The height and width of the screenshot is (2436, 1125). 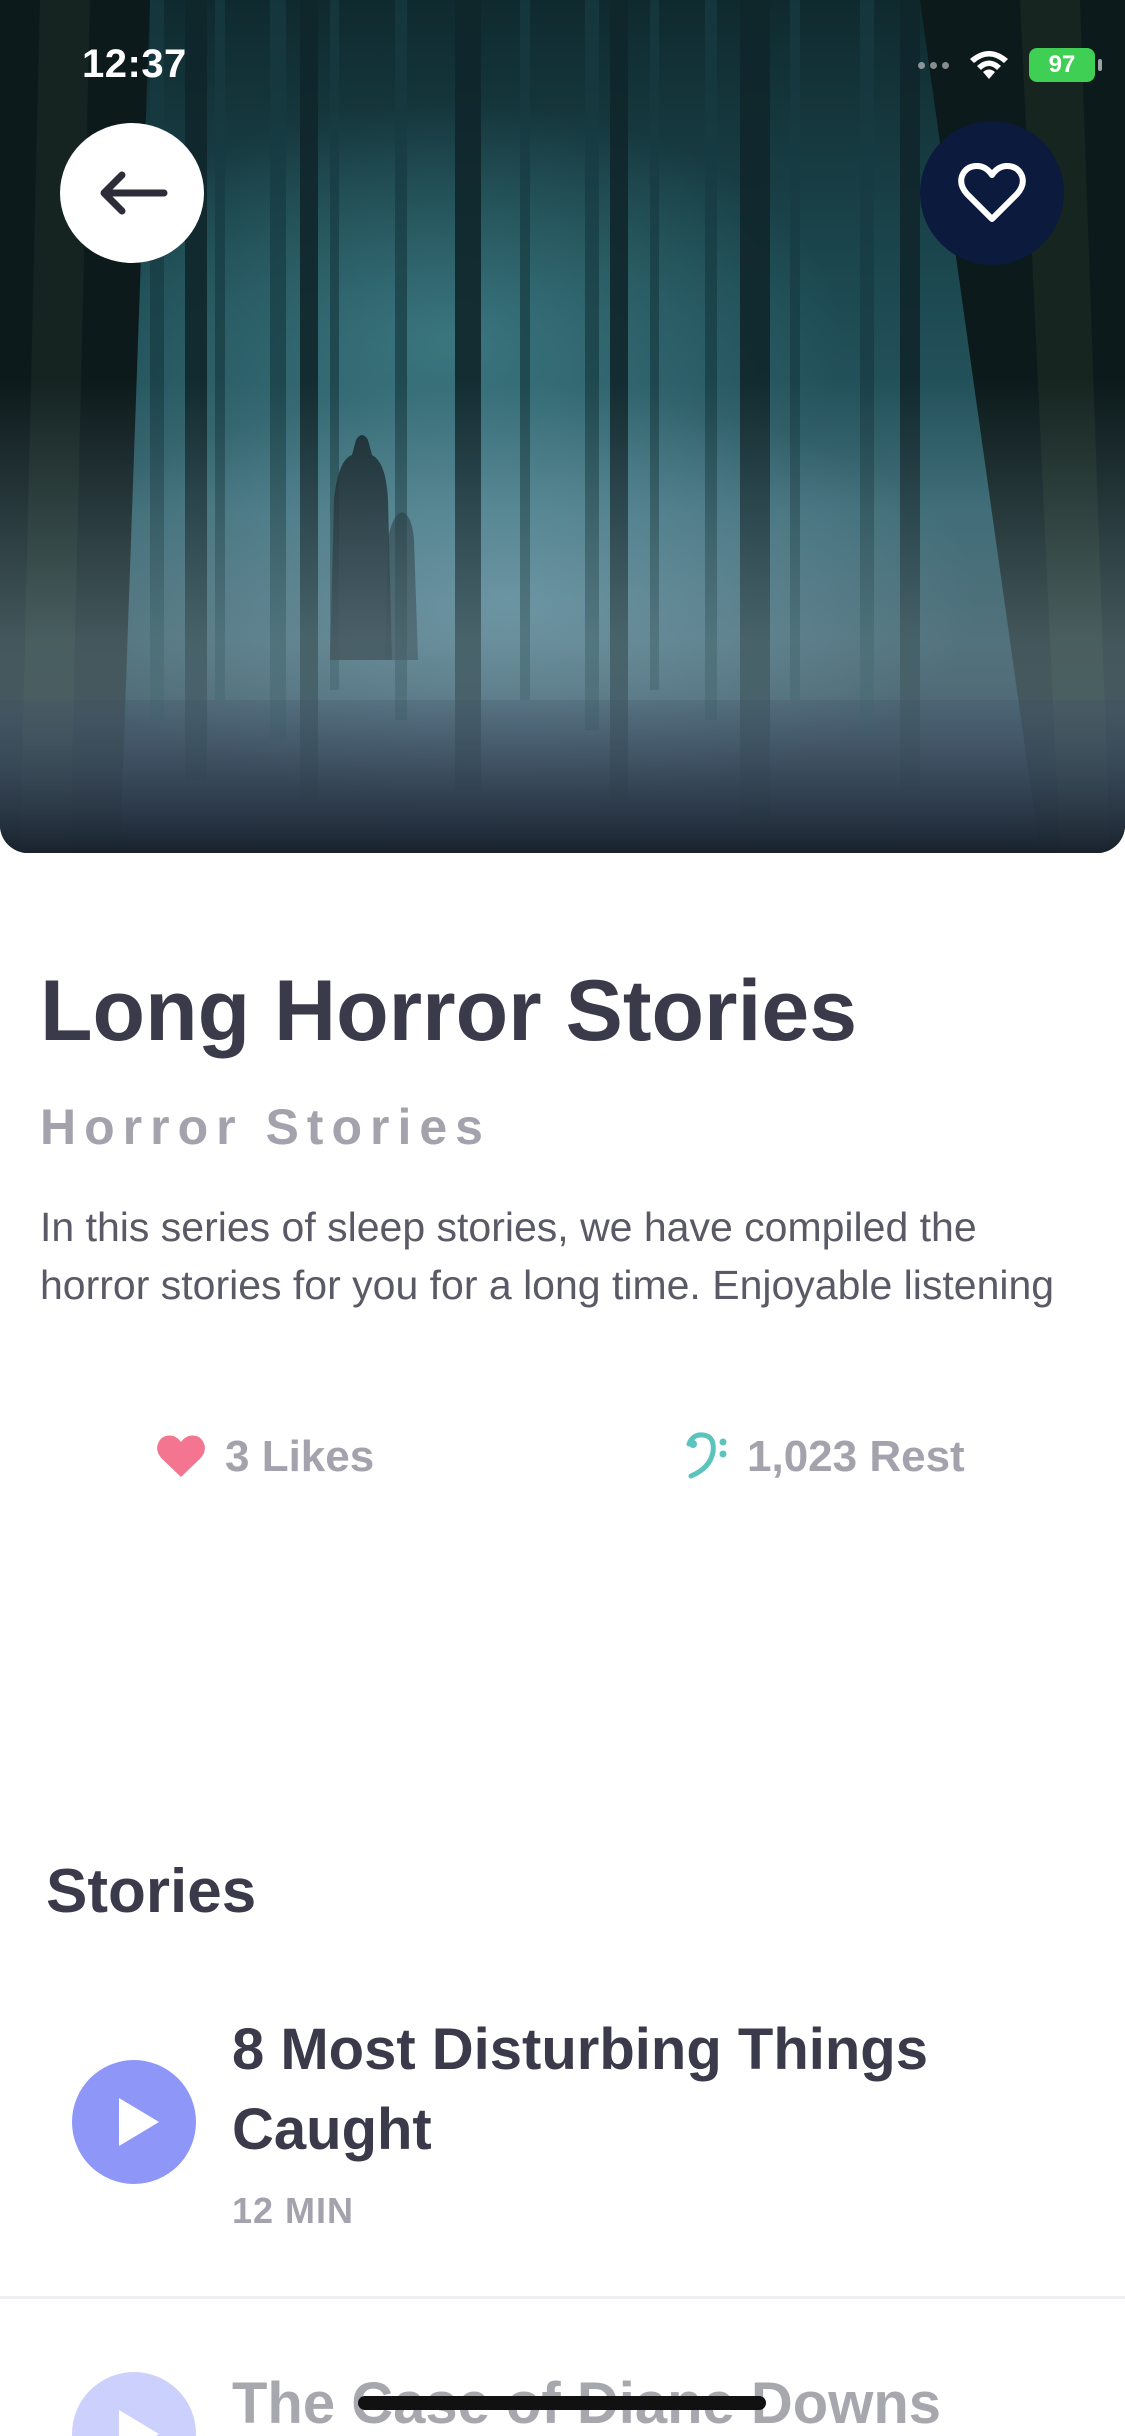 I want to click on divider, so click(x=562, y=2297).